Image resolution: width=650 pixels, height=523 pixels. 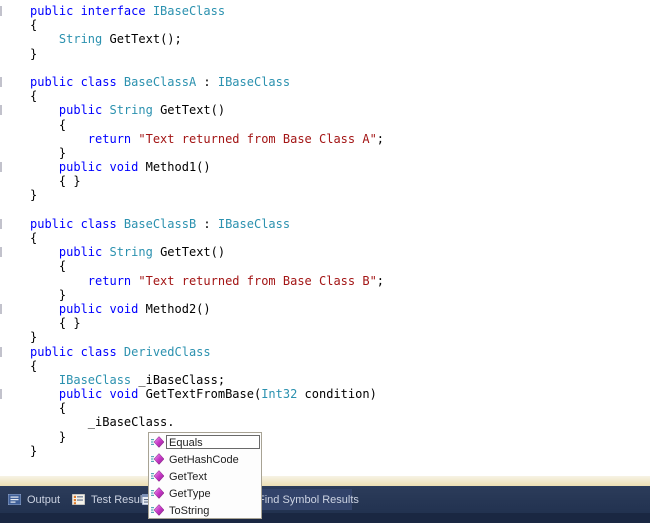 I want to click on completion-item-label: GetText, so click(x=188, y=476).